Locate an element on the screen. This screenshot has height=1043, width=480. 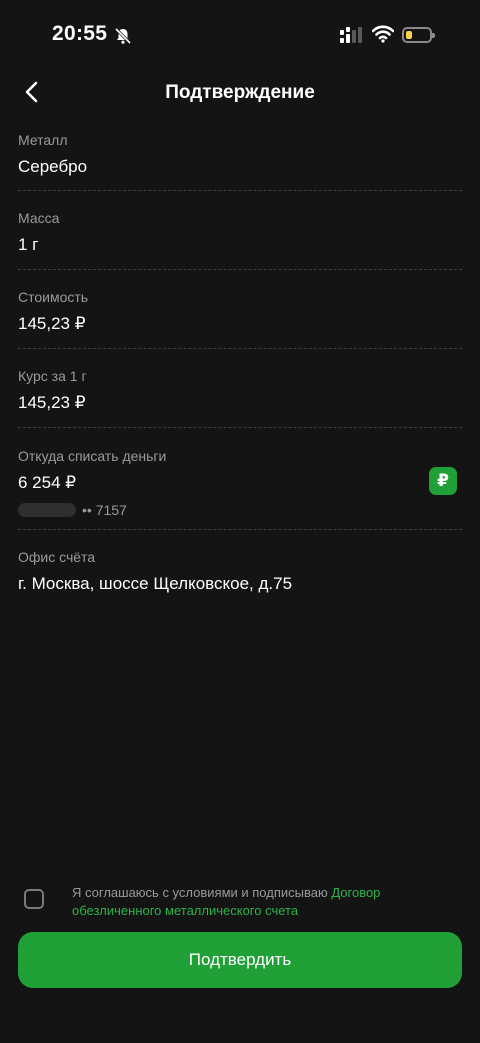
status-bar: 20:55 is located at coordinates (240, 35).